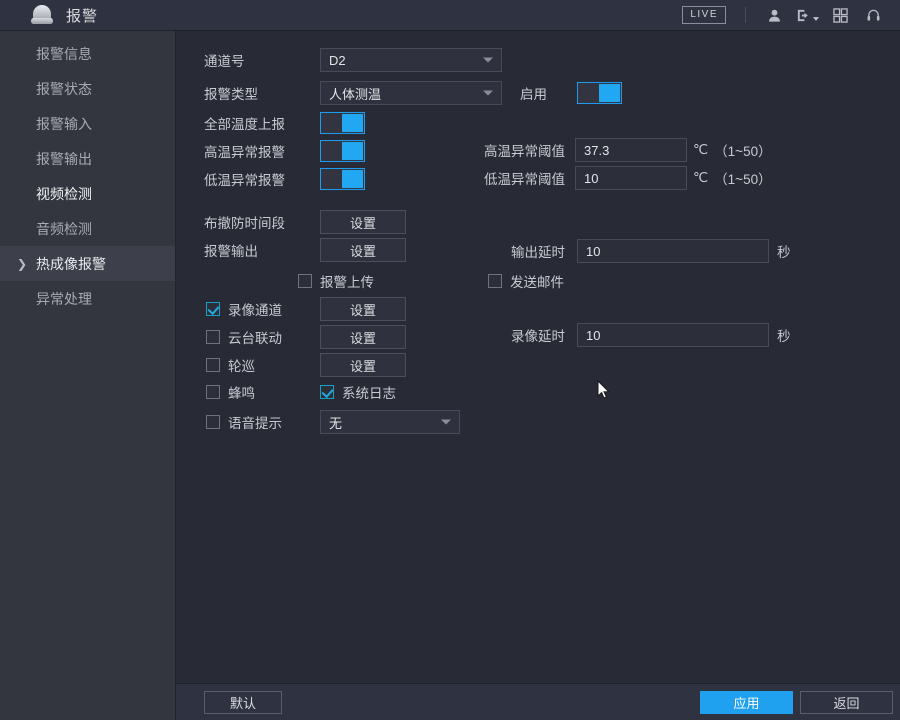  What do you see at coordinates (390, 422) in the screenshot?
I see `voice-prompt-select: 无` at bounding box center [390, 422].